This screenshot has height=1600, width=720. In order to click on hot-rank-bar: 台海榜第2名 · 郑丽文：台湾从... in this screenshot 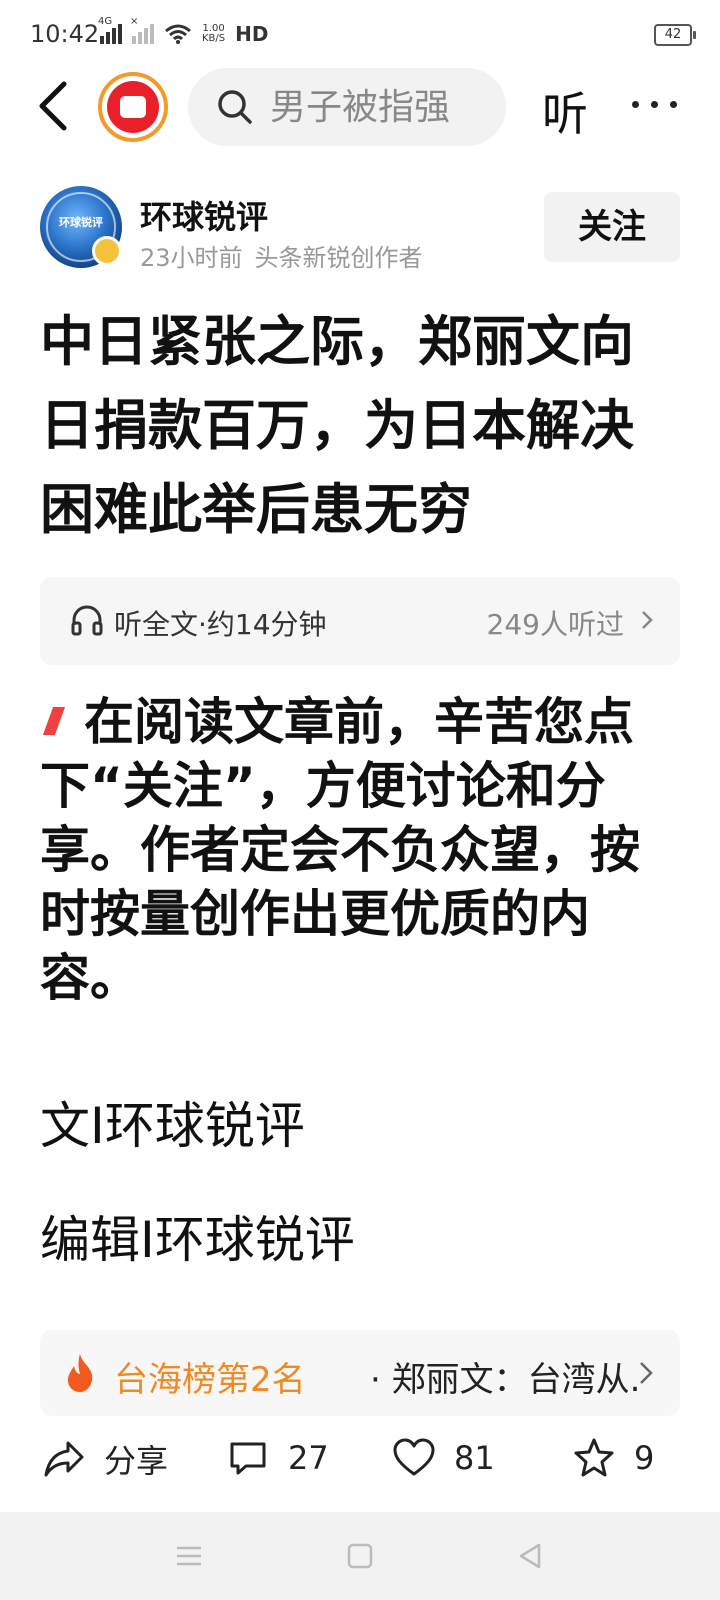, I will do `click(360, 1373)`.